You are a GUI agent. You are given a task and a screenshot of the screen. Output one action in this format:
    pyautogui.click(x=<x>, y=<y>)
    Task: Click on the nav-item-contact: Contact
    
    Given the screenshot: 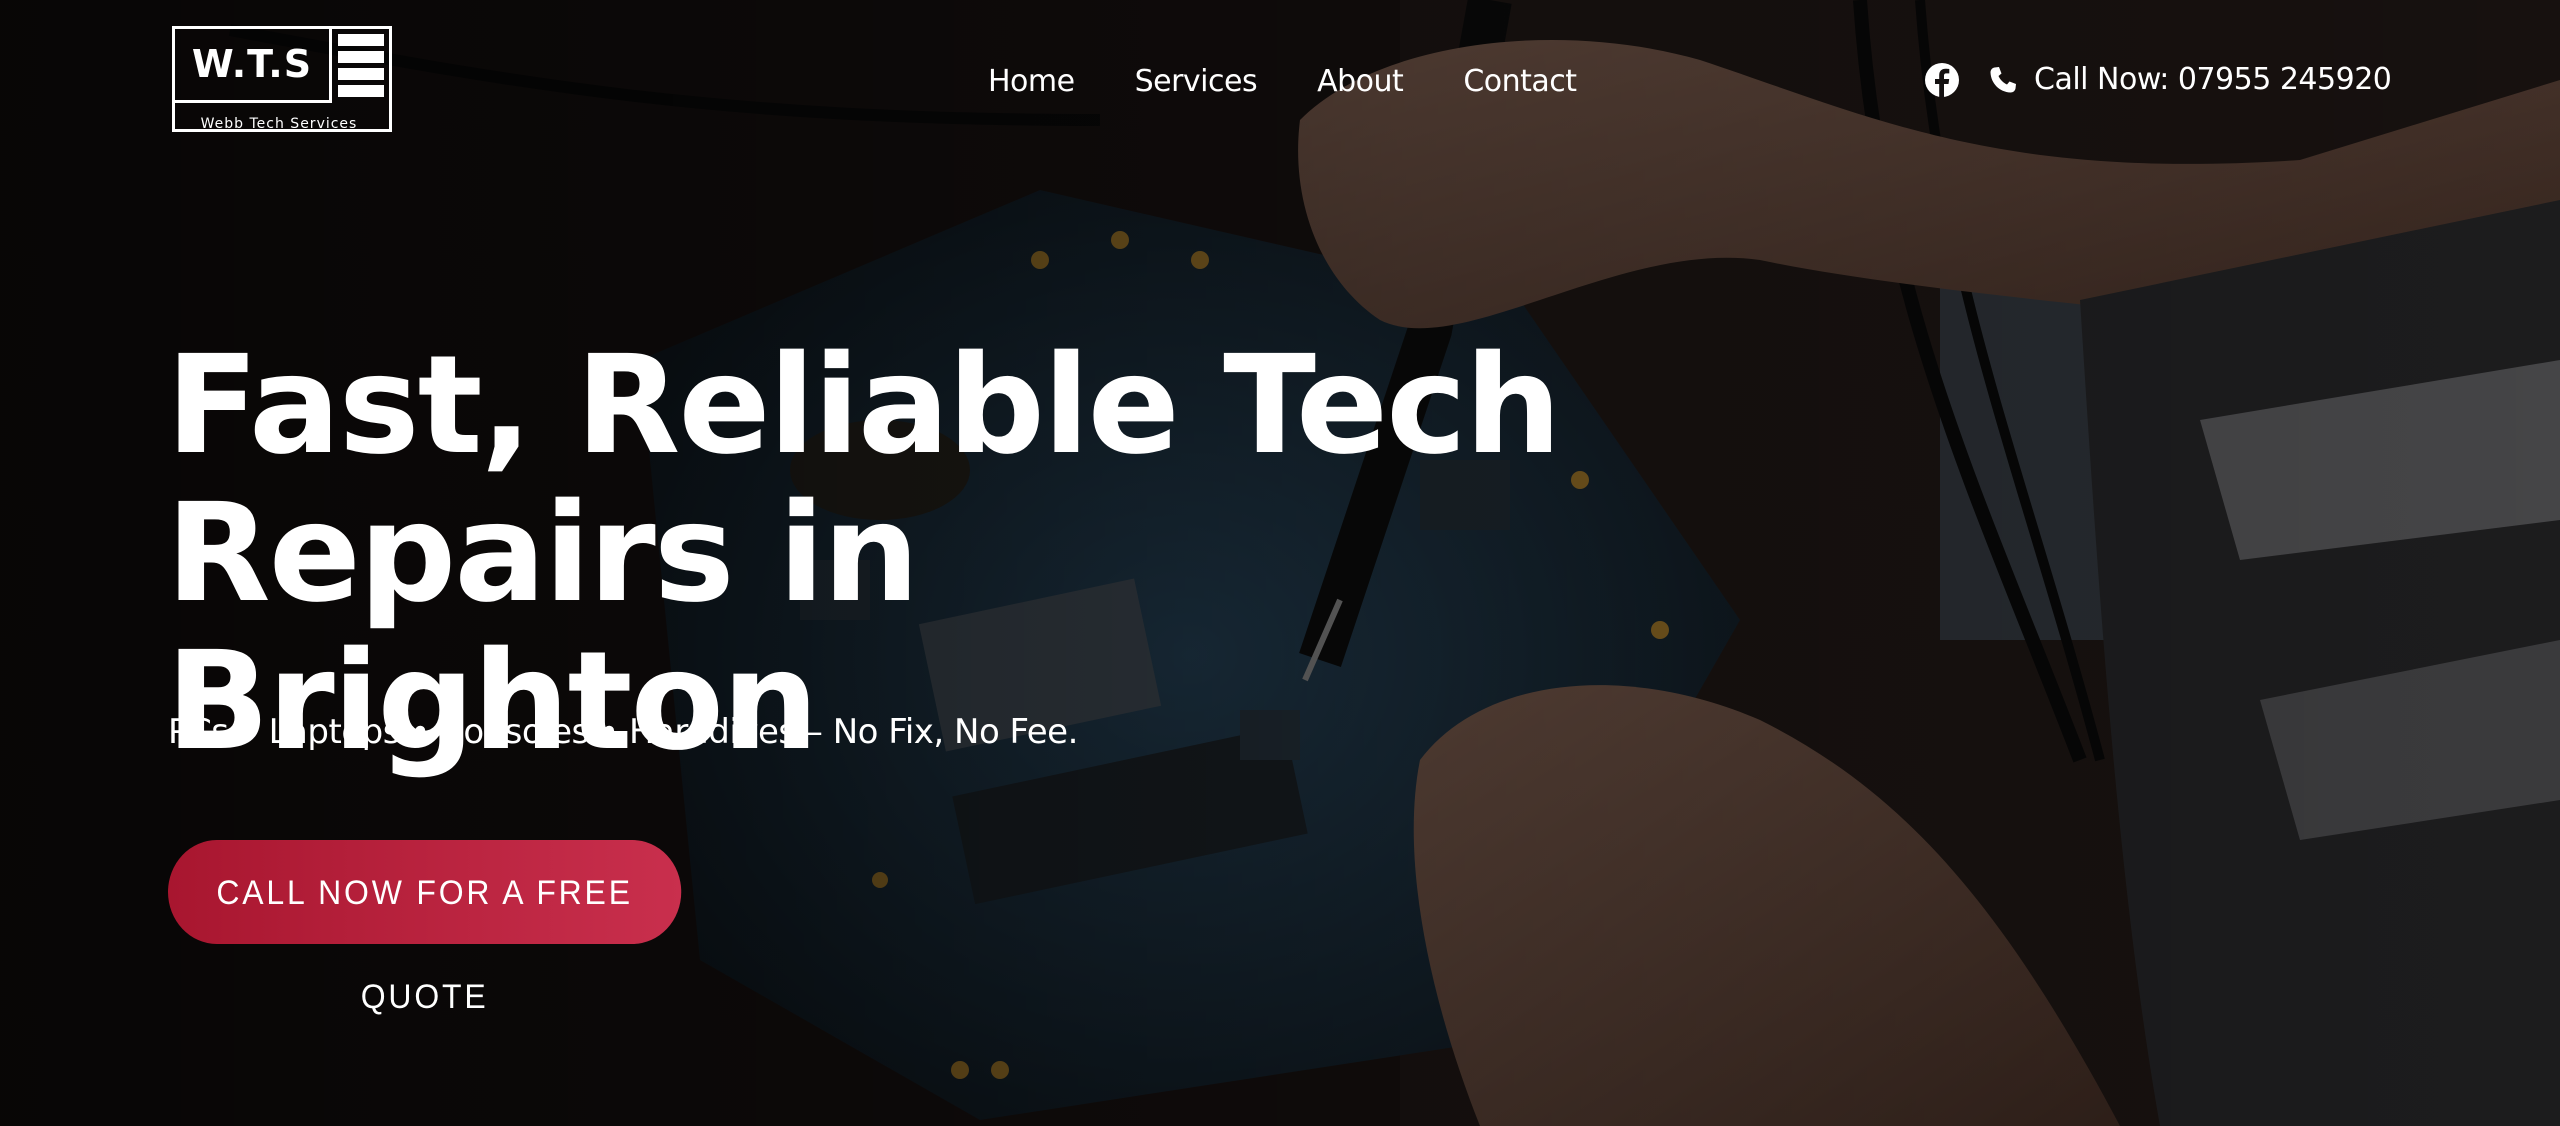 What is the action you would take?
    pyautogui.click(x=1520, y=82)
    